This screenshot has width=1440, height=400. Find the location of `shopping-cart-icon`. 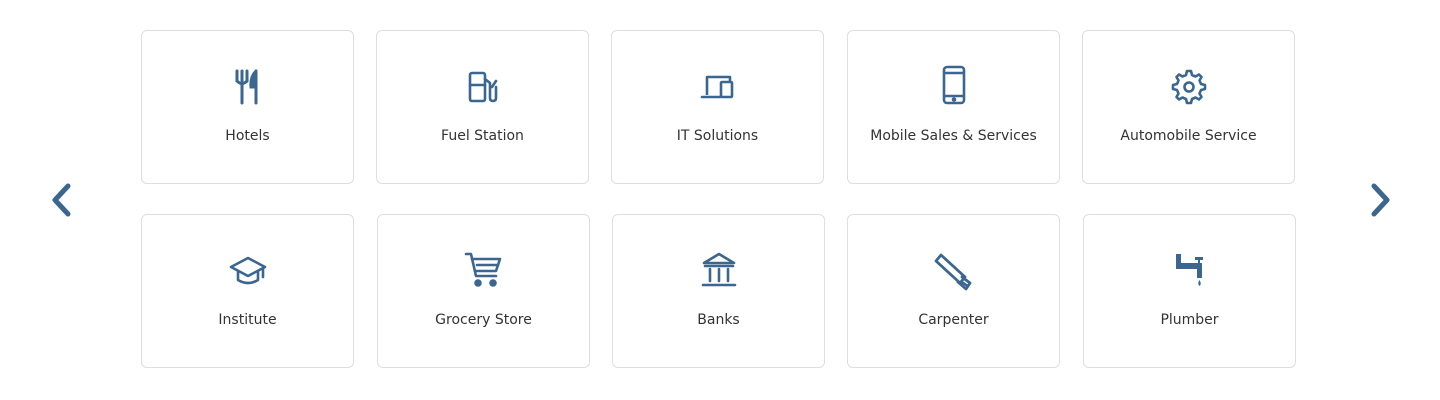

shopping-cart-icon is located at coordinates (484, 271).